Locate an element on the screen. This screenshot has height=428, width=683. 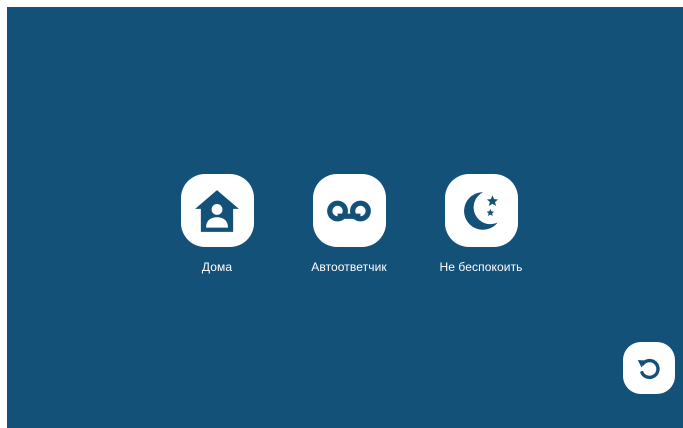
voicemail-icon is located at coordinates (349, 210).